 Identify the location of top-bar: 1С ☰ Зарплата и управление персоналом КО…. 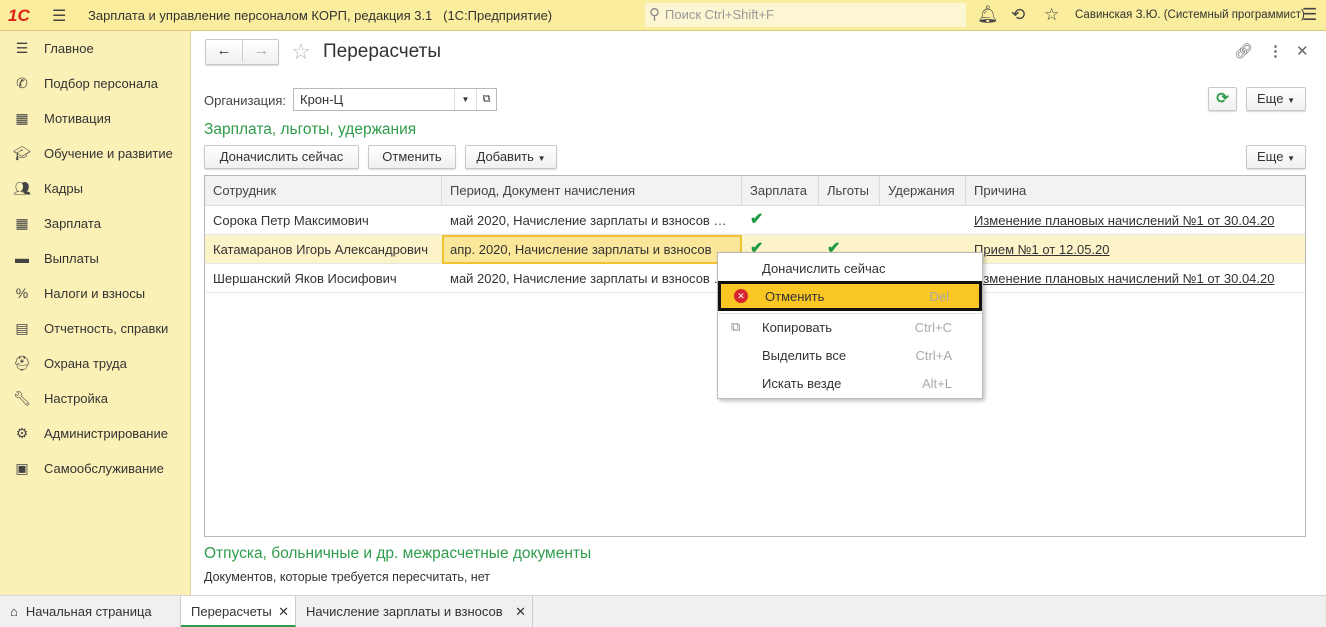
(663, 15).